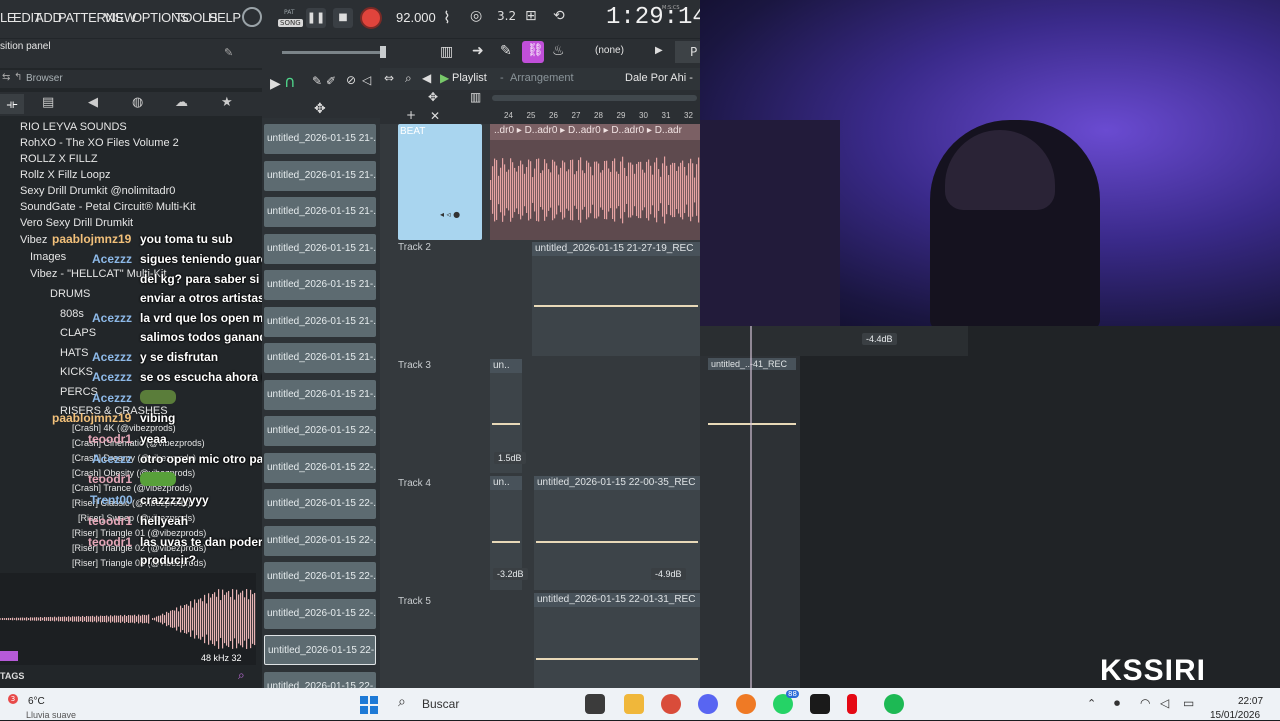  What do you see at coordinates (12, 104) in the screenshot?
I see `all-tab-icon: ⟛` at bounding box center [12, 104].